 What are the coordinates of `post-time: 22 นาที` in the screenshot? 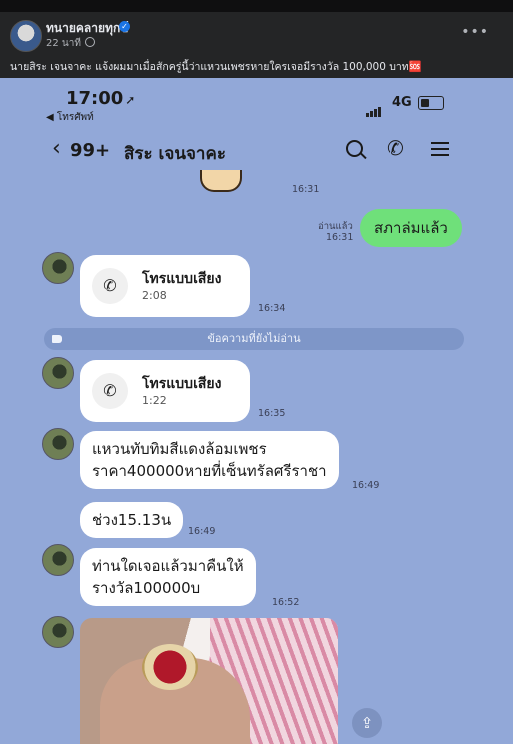 It's located at (70, 43).